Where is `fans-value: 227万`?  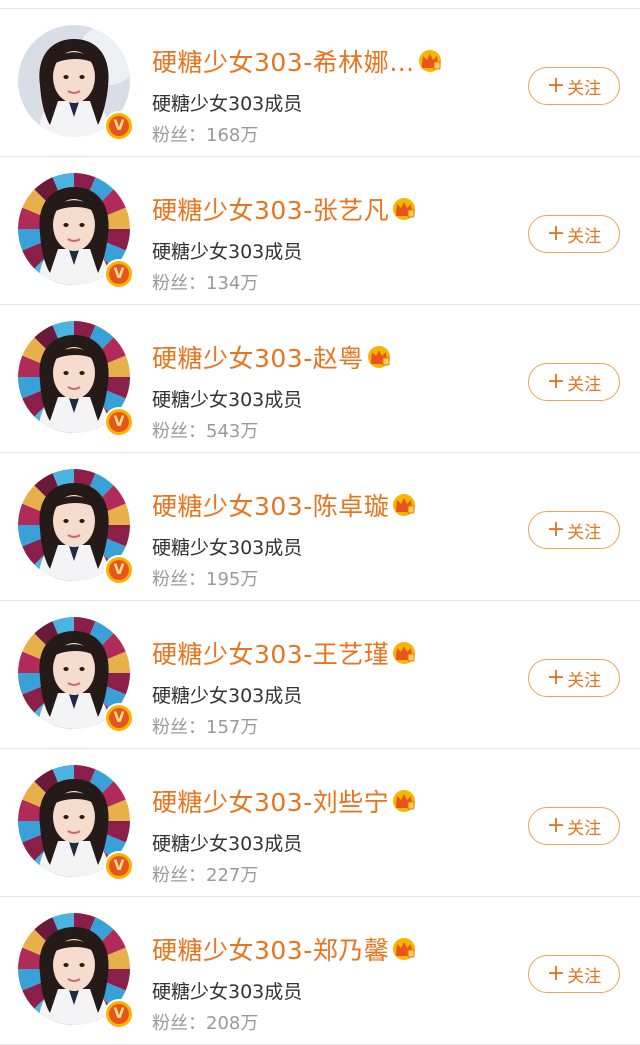 fans-value: 227万 is located at coordinates (232, 875).